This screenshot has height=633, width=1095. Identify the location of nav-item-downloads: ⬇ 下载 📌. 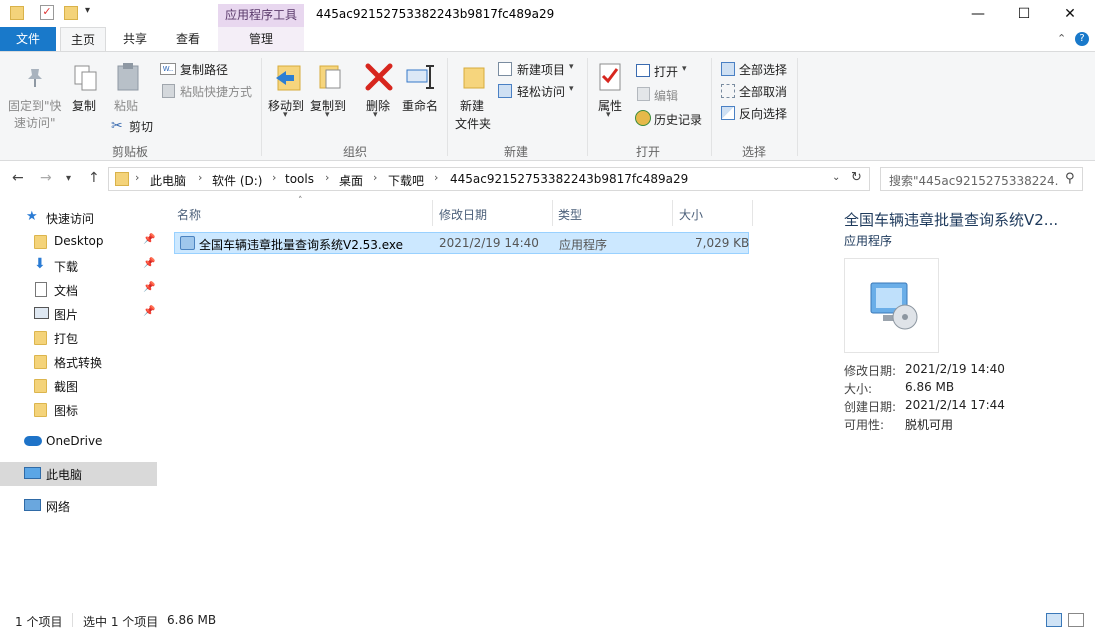
(78, 266).